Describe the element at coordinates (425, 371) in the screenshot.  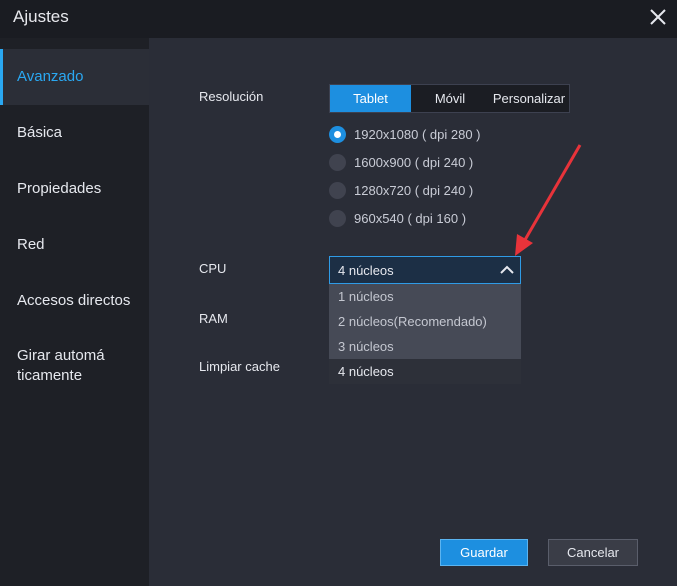
I see `cpu-option-4: 4 núcleos` at that location.